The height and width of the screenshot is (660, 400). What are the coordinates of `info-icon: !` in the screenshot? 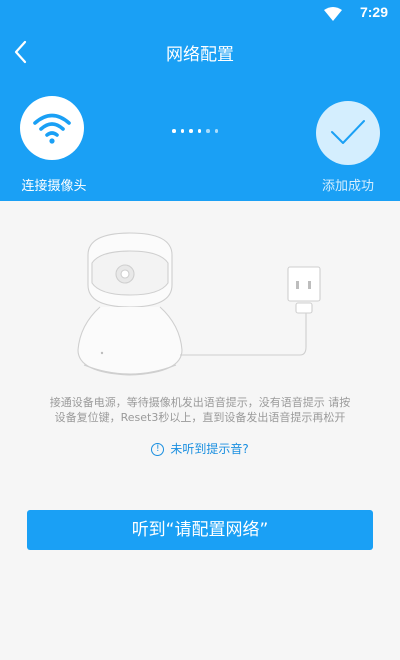 It's located at (158, 449).